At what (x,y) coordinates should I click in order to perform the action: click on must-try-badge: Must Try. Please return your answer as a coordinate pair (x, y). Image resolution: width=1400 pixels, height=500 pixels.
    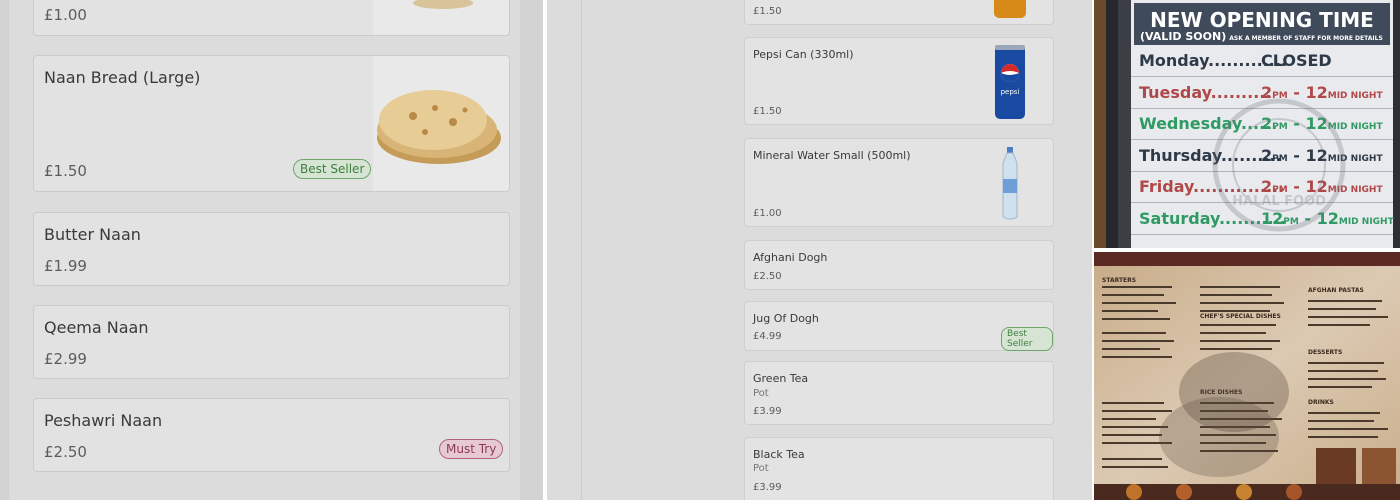
    Looking at the image, I should click on (471, 449).